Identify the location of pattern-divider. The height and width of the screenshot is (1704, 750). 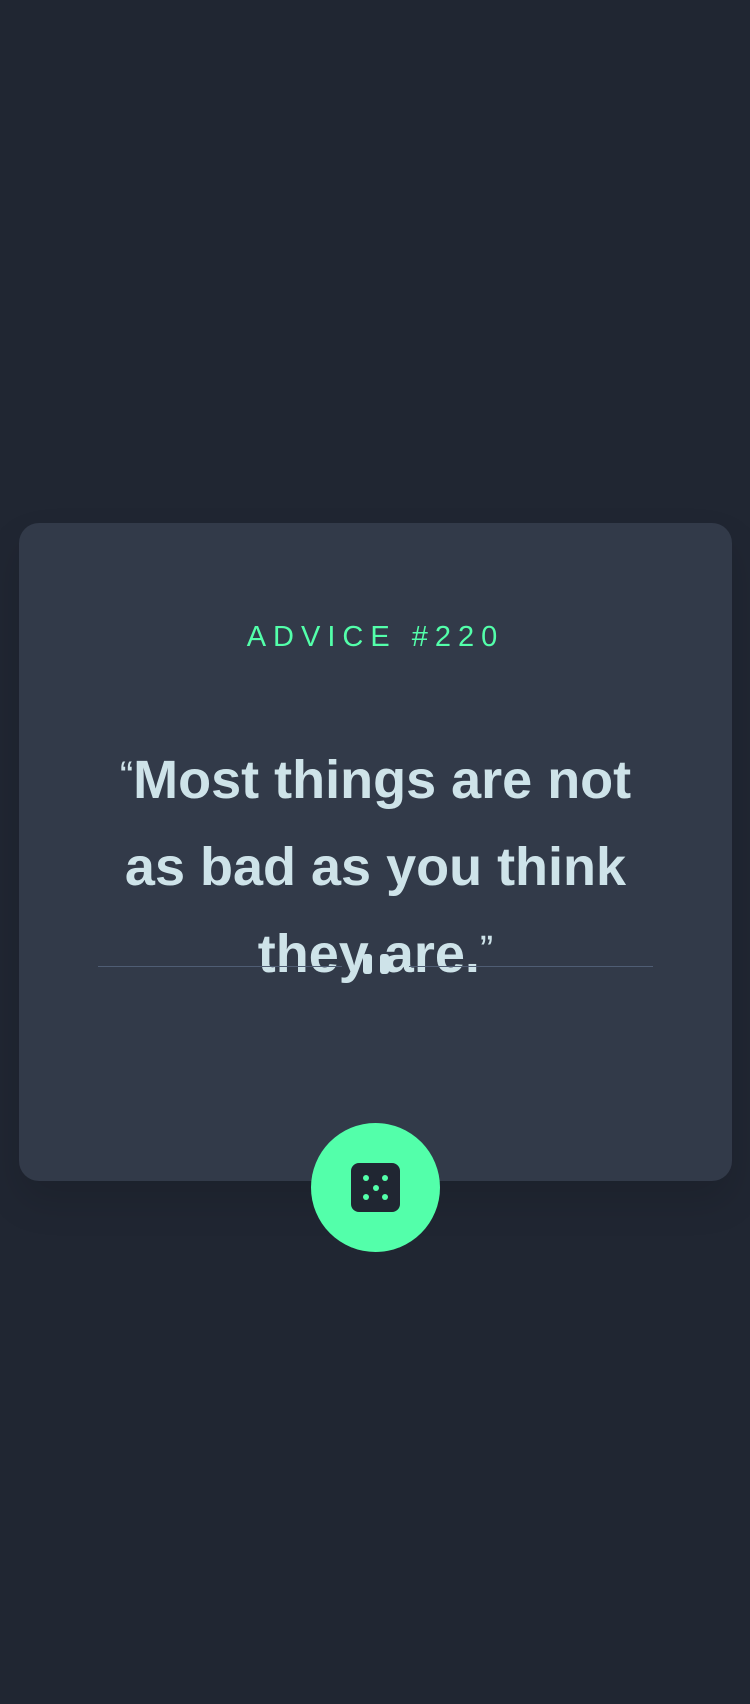
(375, 966).